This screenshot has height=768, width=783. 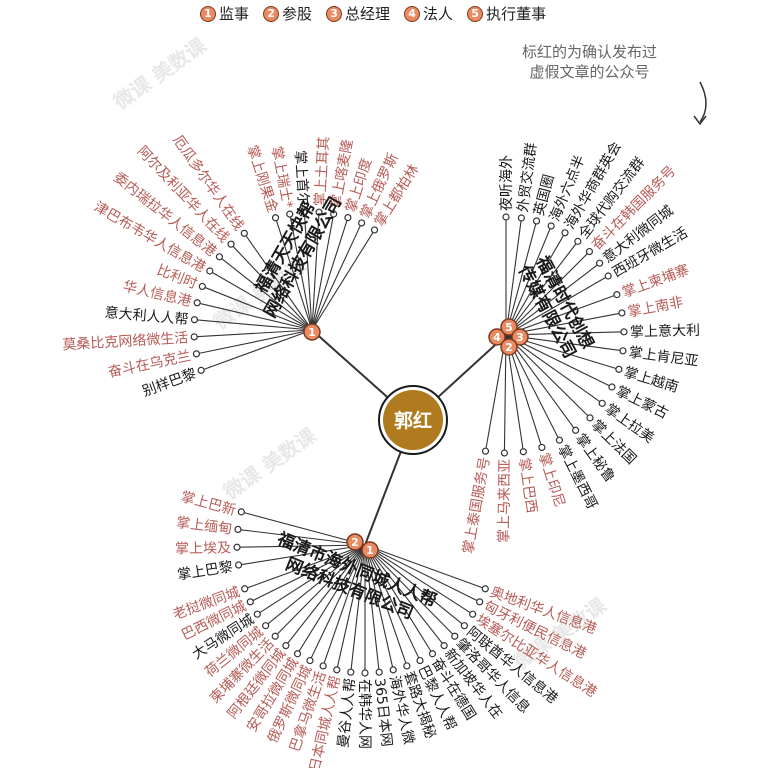 What do you see at coordinates (509, 327) in the screenshot?
I see `role-badge-number: 5` at bounding box center [509, 327].